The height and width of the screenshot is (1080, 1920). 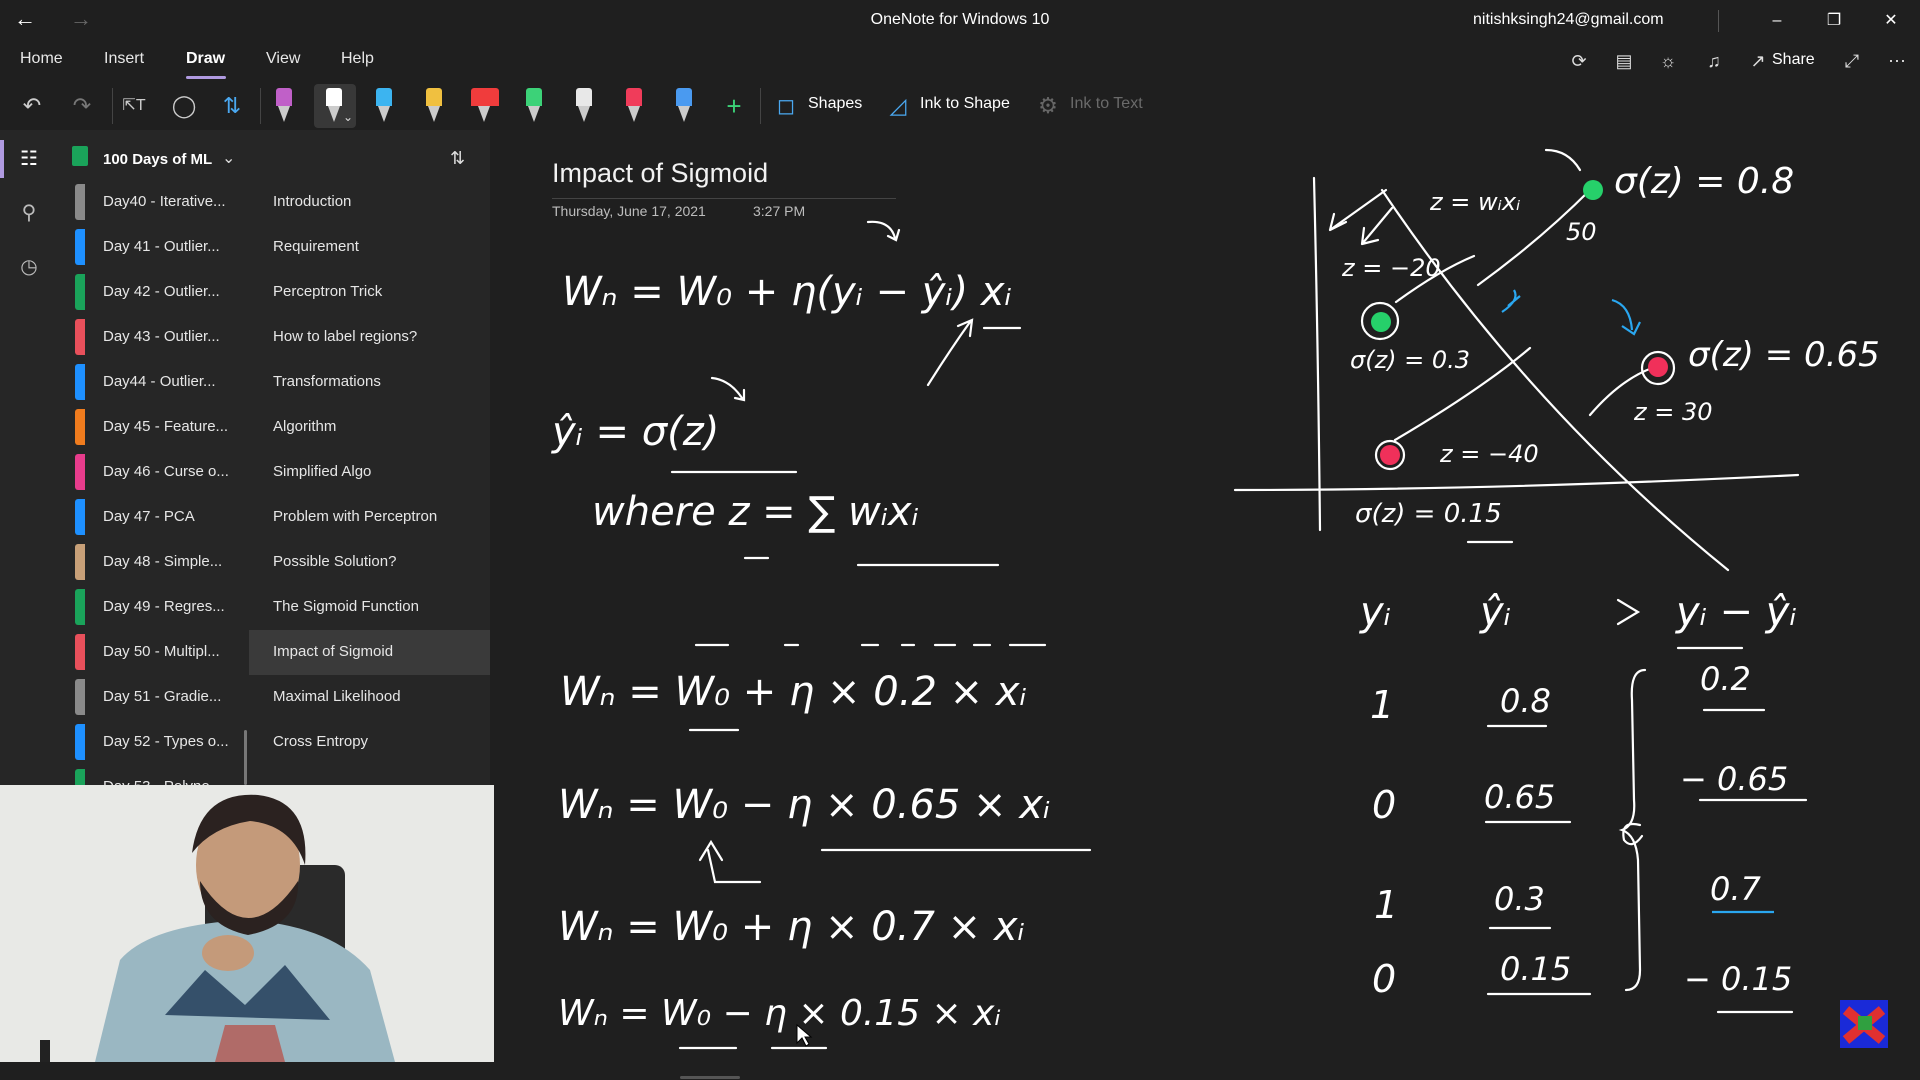 What do you see at coordinates (1317, 354) in the screenshot?
I see `graph-y-axis` at bounding box center [1317, 354].